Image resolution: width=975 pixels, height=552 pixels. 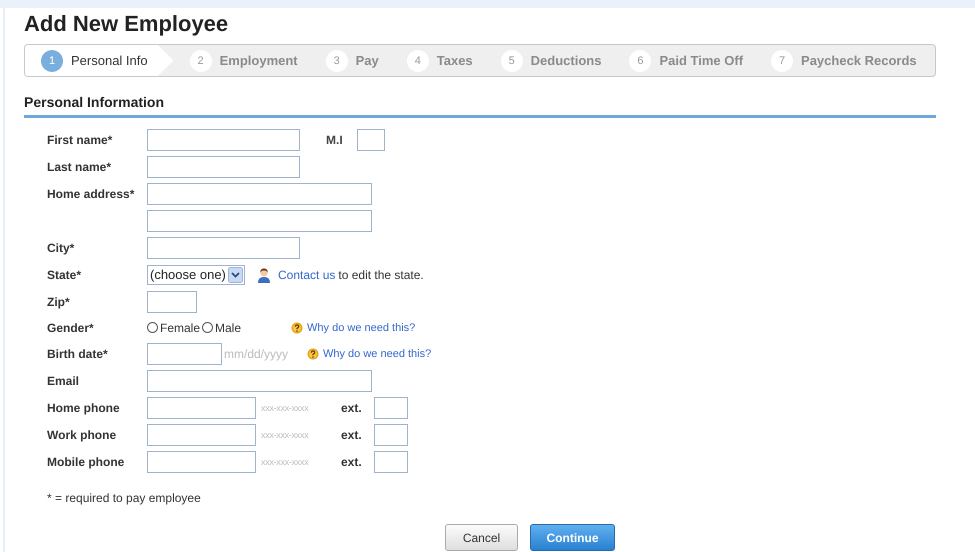 I want to click on footnote: * = required to pay employee, so click(x=124, y=498).